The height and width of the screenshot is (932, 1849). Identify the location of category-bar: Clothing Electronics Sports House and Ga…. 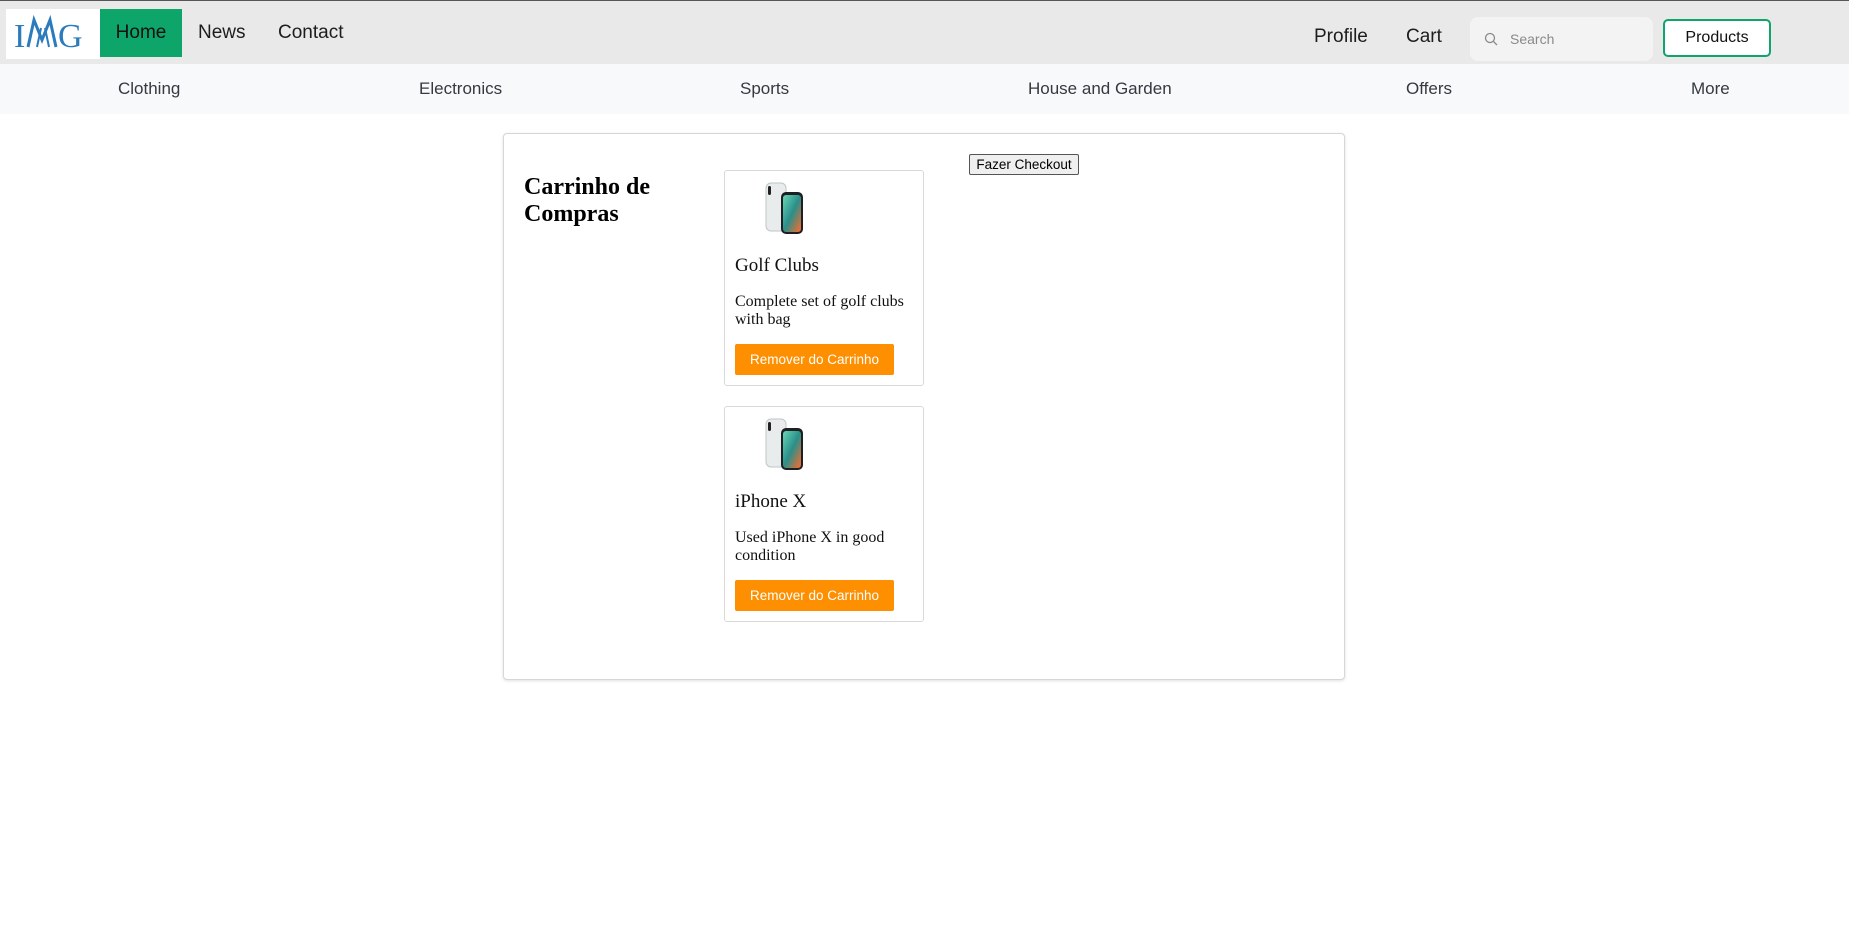
(924, 89).